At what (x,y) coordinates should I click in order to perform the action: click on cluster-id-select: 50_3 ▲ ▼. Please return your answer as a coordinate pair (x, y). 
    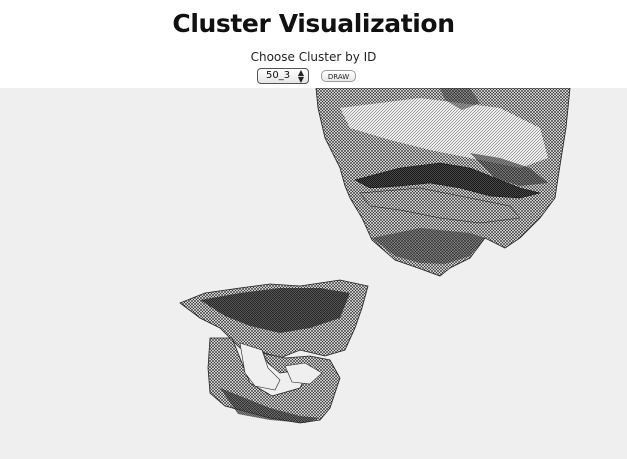
    Looking at the image, I should click on (283, 76).